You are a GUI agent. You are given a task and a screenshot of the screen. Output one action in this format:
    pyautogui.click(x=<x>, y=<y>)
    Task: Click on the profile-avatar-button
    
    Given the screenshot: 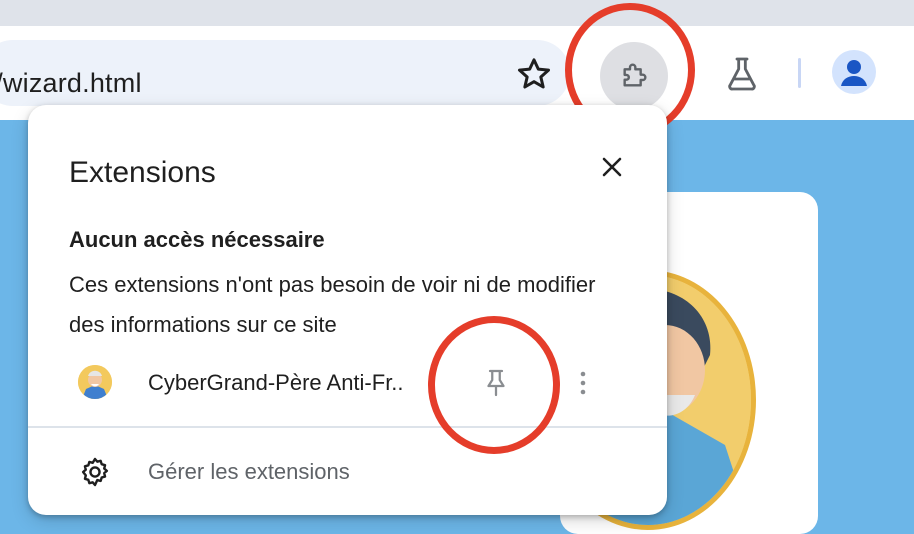 What is the action you would take?
    pyautogui.click(x=854, y=72)
    